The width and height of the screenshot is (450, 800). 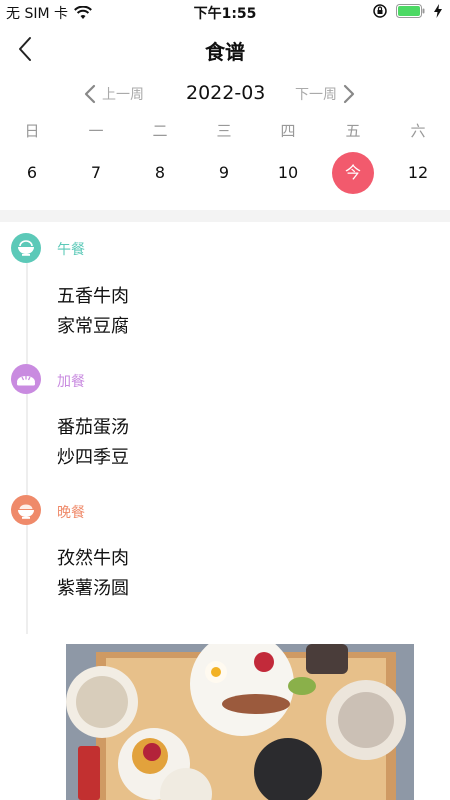 What do you see at coordinates (225, 216) in the screenshot?
I see `section-divider` at bounding box center [225, 216].